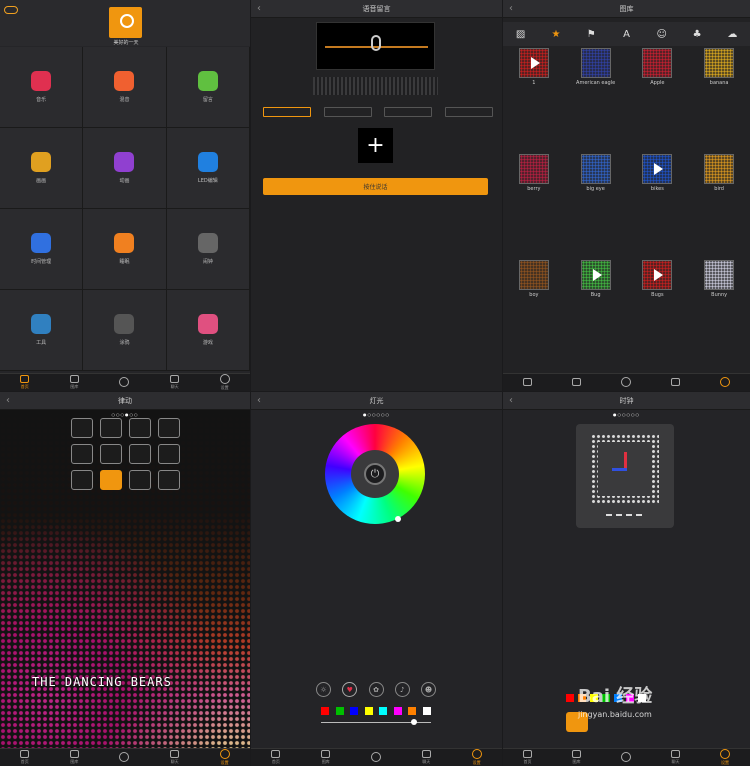 This screenshot has height=766, width=750. What do you see at coordinates (42, 87) in the screenshot?
I see `app-tile: 音乐` at bounding box center [42, 87].